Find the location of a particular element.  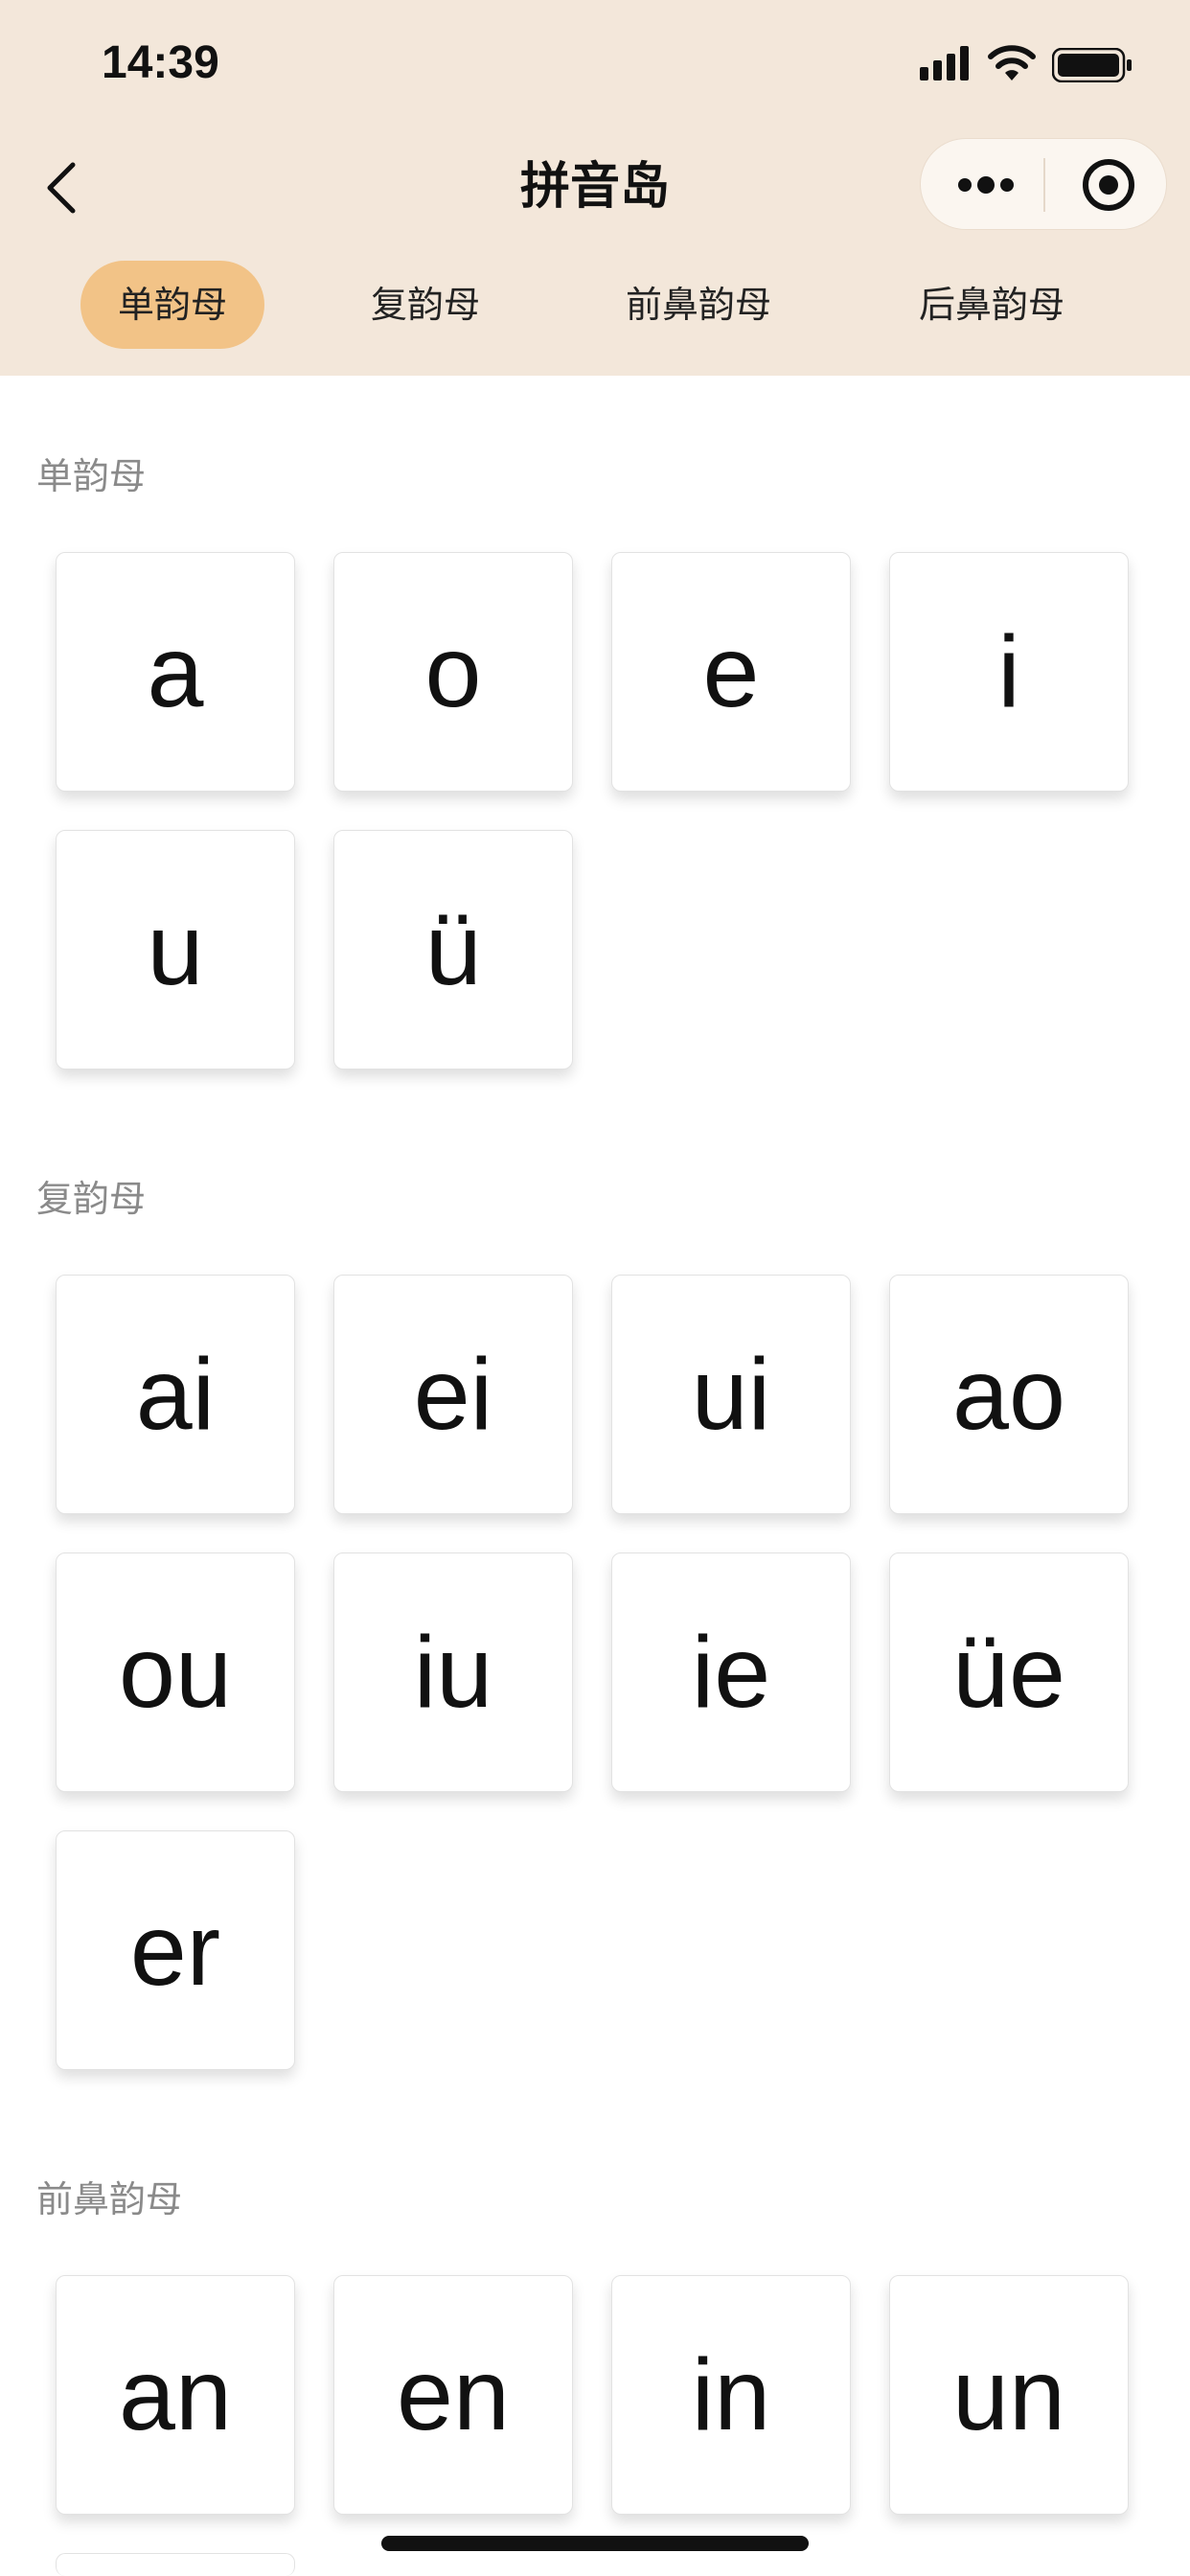

pinyin-card: er is located at coordinates (175, 1950).